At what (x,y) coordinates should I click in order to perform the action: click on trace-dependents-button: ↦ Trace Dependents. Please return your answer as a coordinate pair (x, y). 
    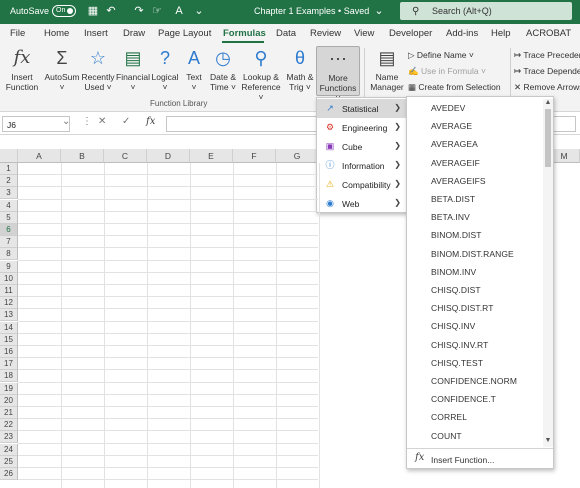
    Looking at the image, I should click on (547, 71).